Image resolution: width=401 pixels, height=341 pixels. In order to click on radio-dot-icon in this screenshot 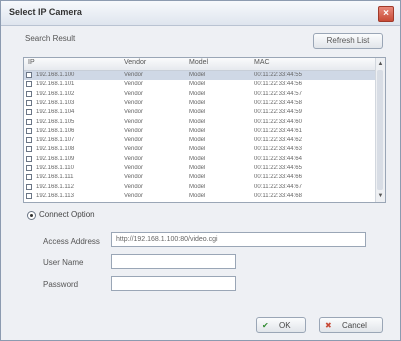, I will do `click(31, 215)`.